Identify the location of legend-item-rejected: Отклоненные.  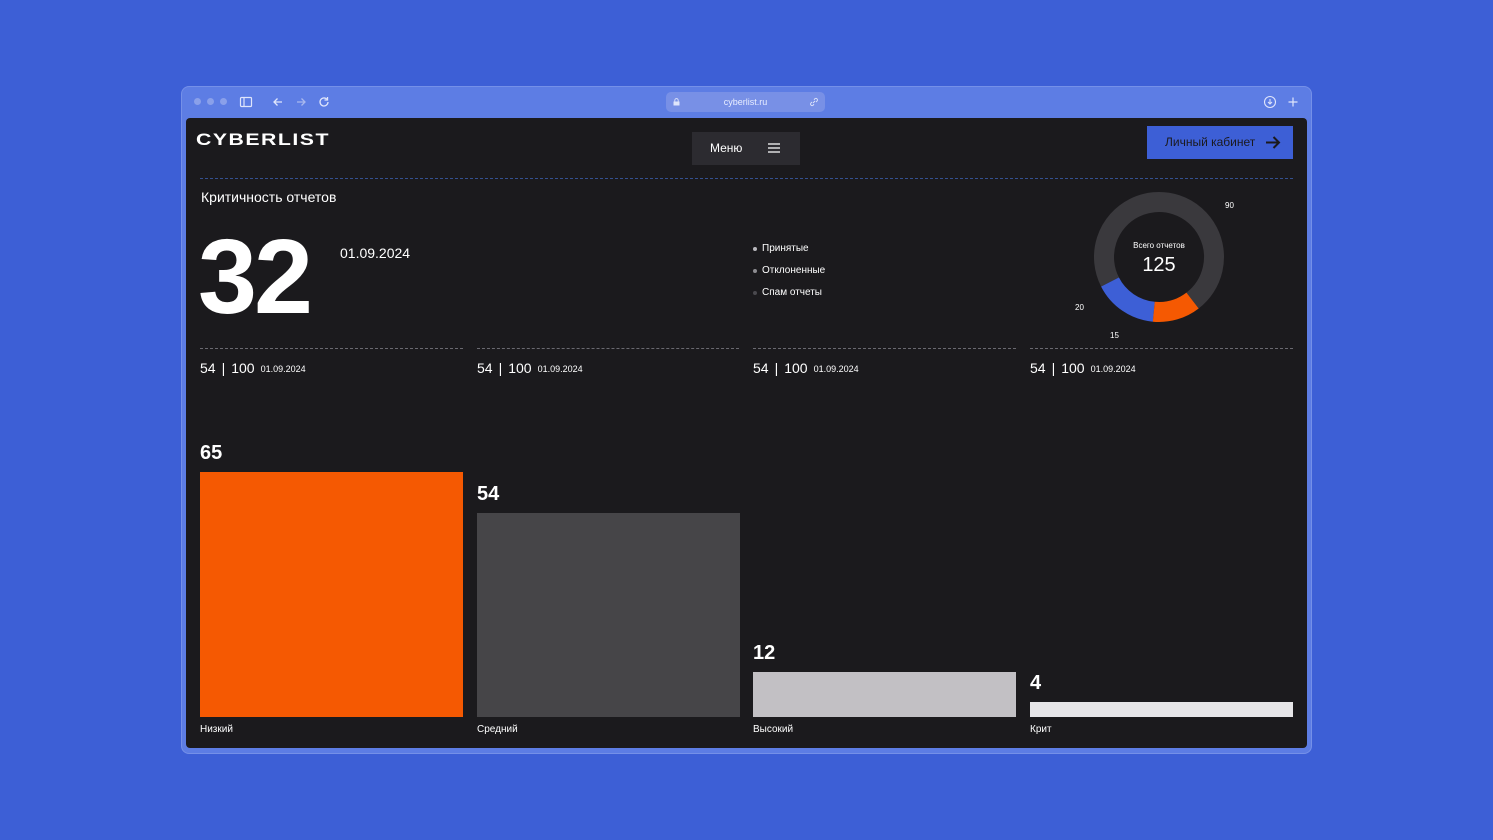
(789, 275).